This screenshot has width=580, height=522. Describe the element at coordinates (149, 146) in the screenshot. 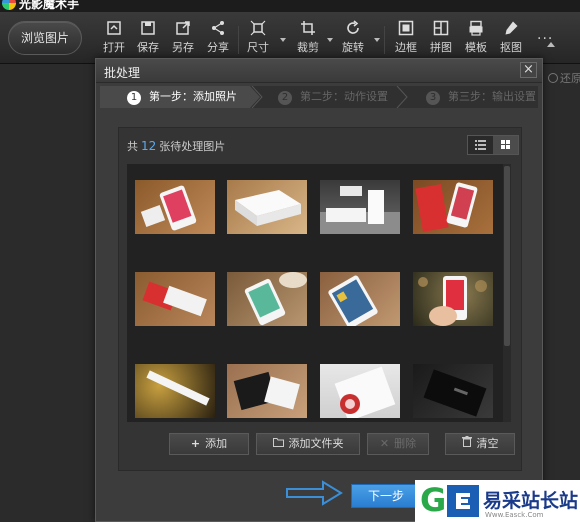

I see `count-value: 12` at that location.